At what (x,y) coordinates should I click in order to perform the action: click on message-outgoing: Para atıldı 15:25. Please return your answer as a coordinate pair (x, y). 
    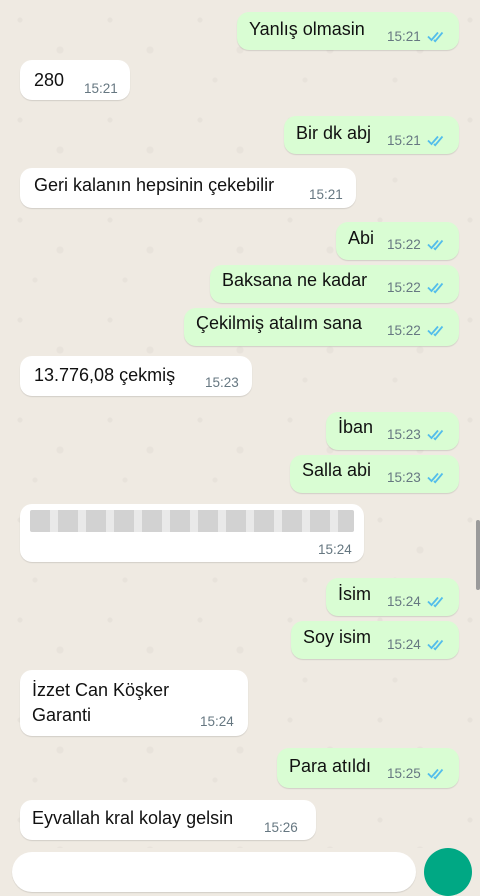
    Looking at the image, I should click on (368, 768).